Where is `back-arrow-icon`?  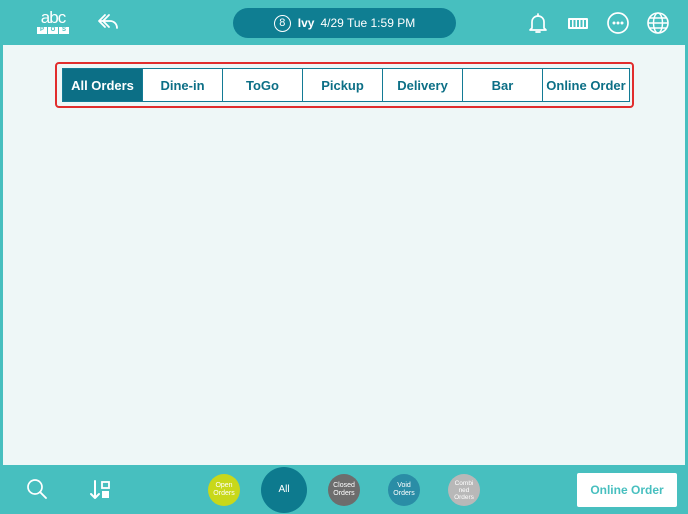
back-arrow-icon is located at coordinates (108, 22).